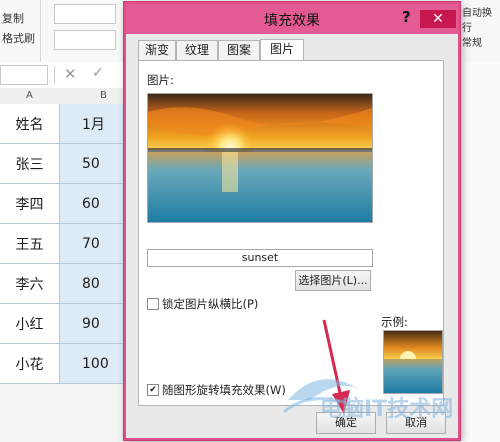 The height and width of the screenshot is (442, 500). What do you see at coordinates (29, 95) in the screenshot?
I see `column-header-a: A` at bounding box center [29, 95].